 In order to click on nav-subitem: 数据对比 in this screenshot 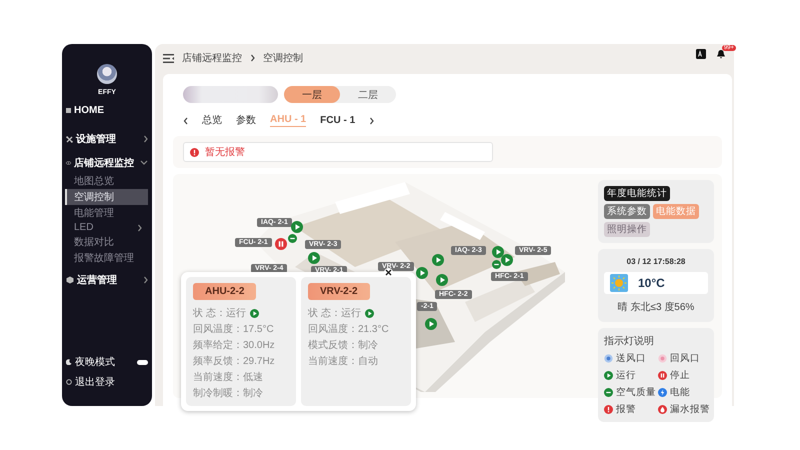, I will do `click(106, 242)`.